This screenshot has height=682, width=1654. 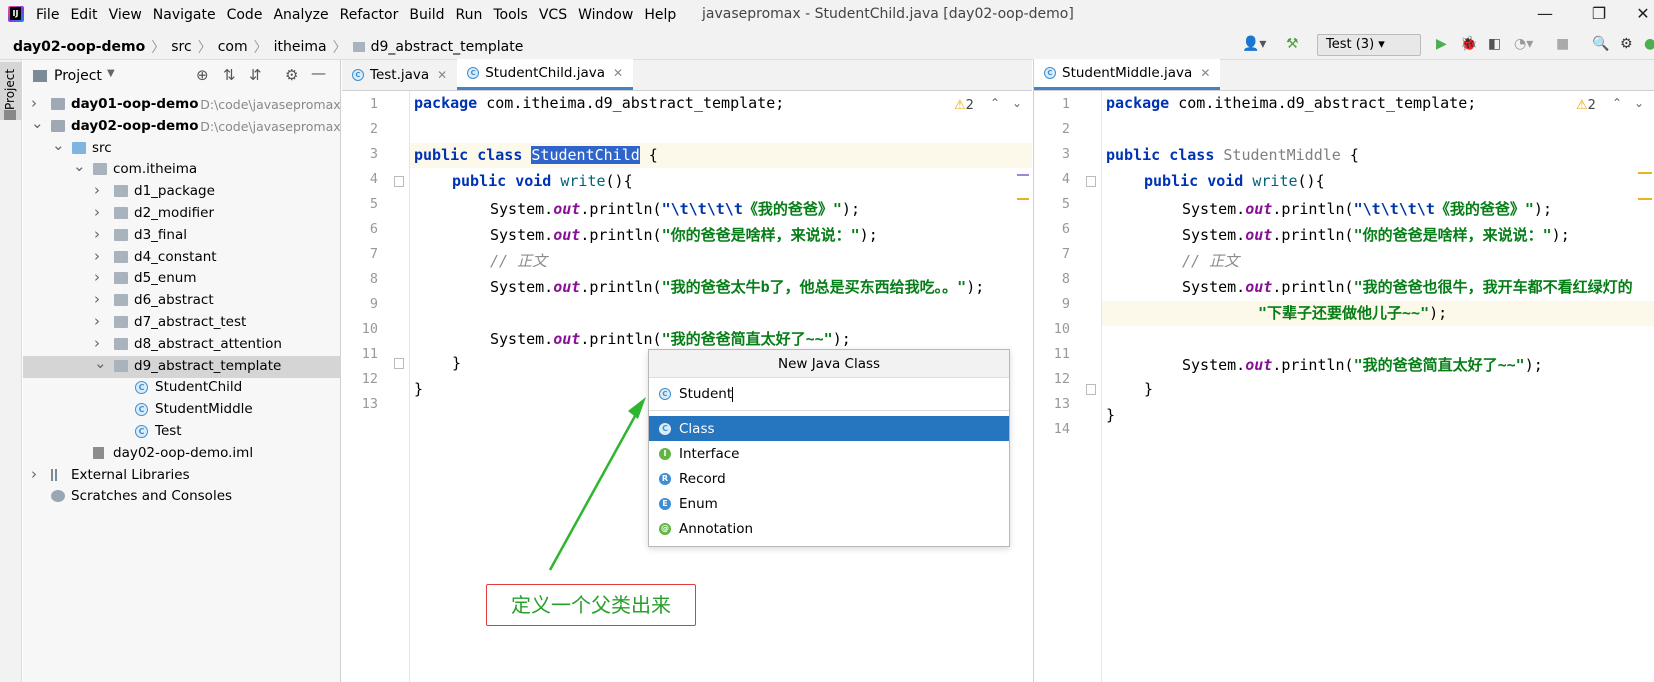 I want to click on locate-icon: ⊕, so click(x=202, y=75).